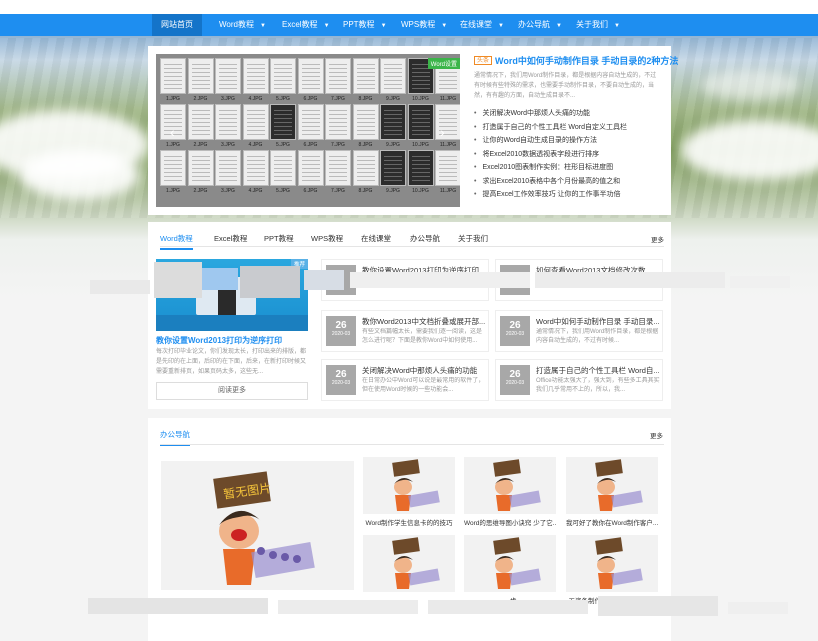 This screenshot has height=641, width=818. What do you see at coordinates (219, 340) in the screenshot?
I see `featured-article-title: 教你设置Word2013打印为逆序打印` at bounding box center [219, 340].